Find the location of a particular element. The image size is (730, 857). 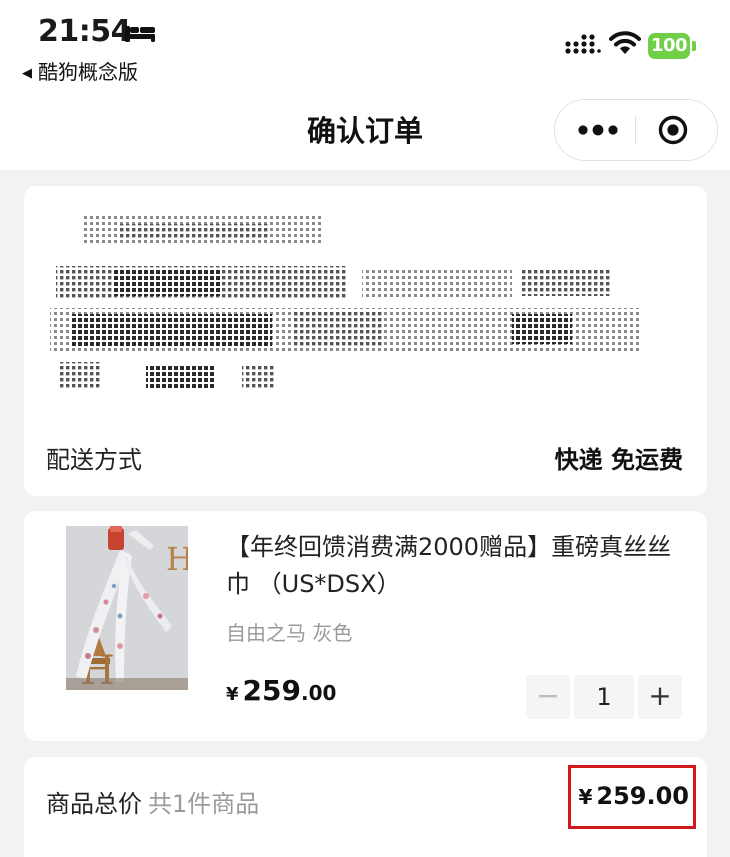

product-spec: 自由之马 灰色 is located at coordinates (289, 633).